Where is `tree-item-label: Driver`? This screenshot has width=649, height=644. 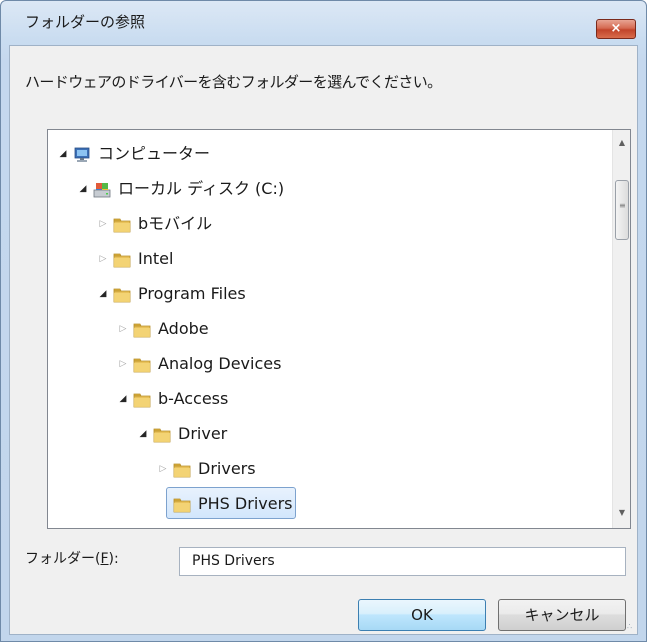 tree-item-label: Driver is located at coordinates (203, 433).